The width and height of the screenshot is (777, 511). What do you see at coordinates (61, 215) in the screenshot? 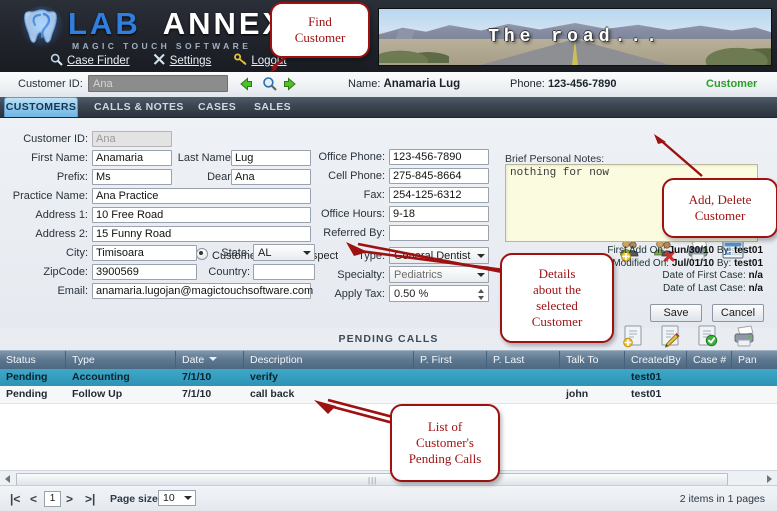
I see `label-address1: Address 1:` at bounding box center [61, 215].